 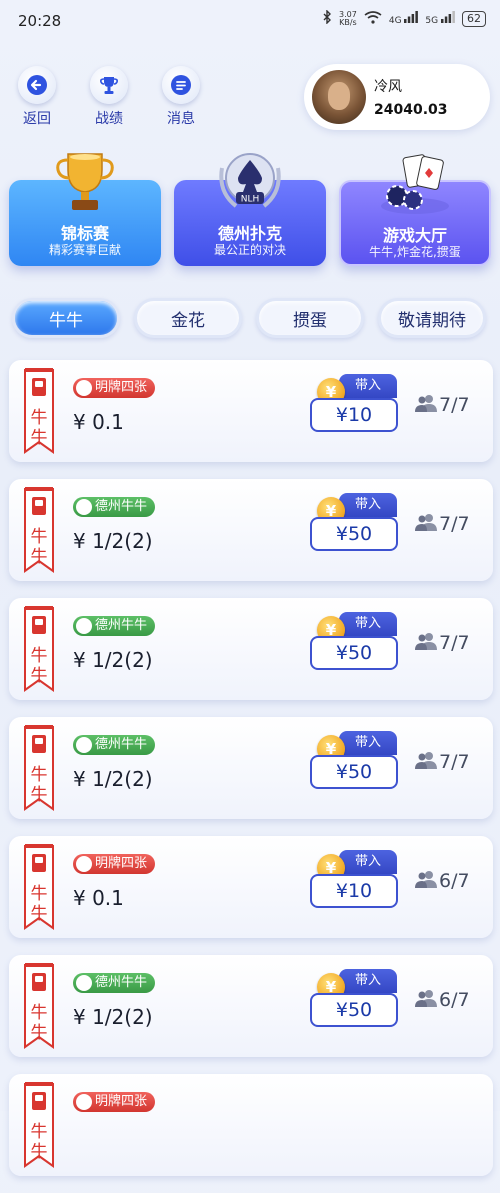 I want to click on status-time: 20:28, so click(x=40, y=21).